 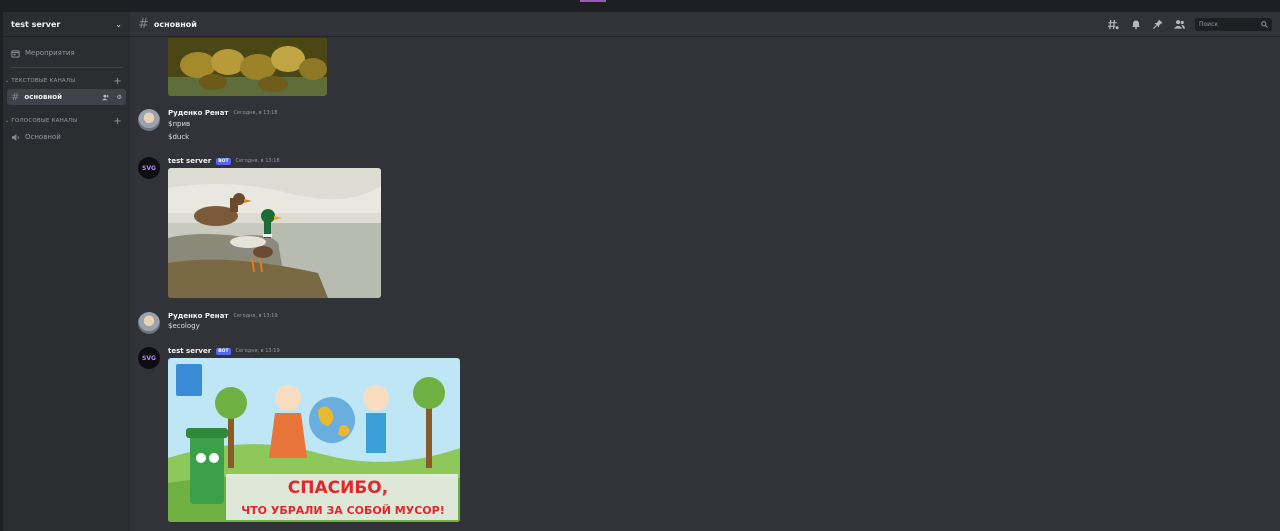 What do you see at coordinates (44, 121) in the screenshot?
I see `category-label: ГОЛОСОВЫЕ КАНАЛЫ` at bounding box center [44, 121].